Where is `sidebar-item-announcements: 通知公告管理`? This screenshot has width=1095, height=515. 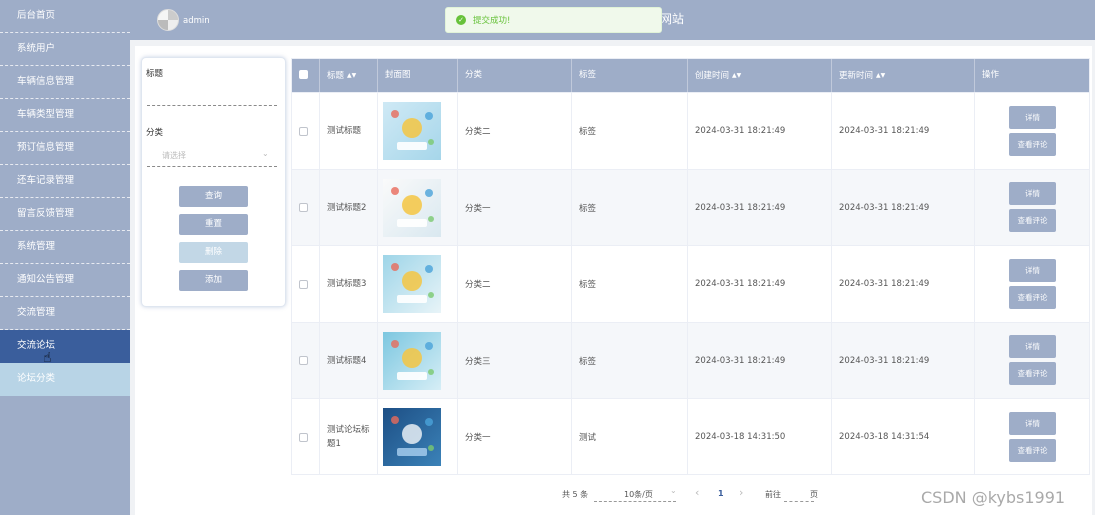
sidebar-item-announcements: 通知公告管理 is located at coordinates (65, 280).